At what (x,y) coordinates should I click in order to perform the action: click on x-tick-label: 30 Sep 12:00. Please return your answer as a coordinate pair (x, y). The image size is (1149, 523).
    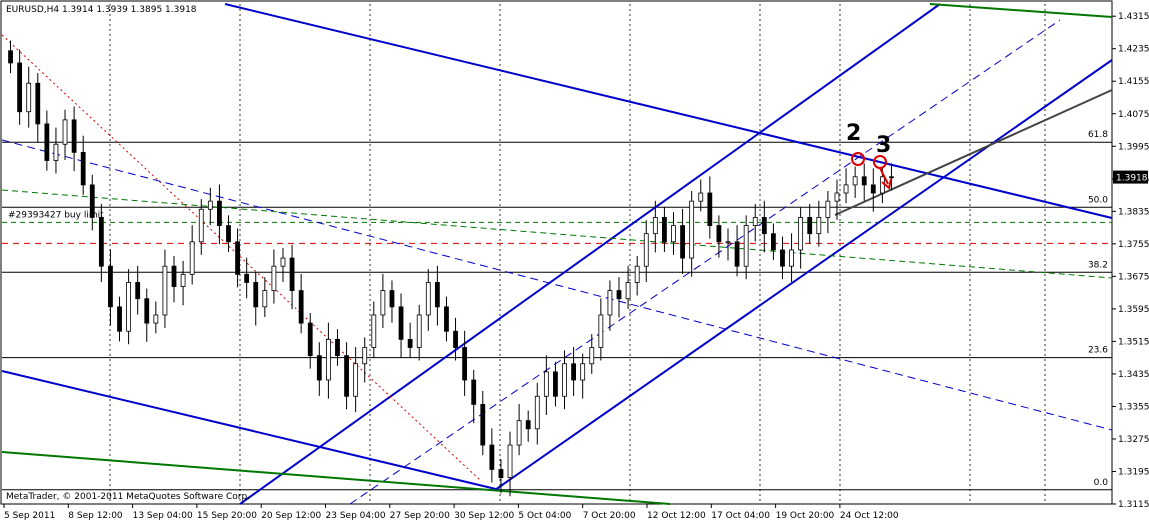
    Looking at the image, I should click on (484, 516).